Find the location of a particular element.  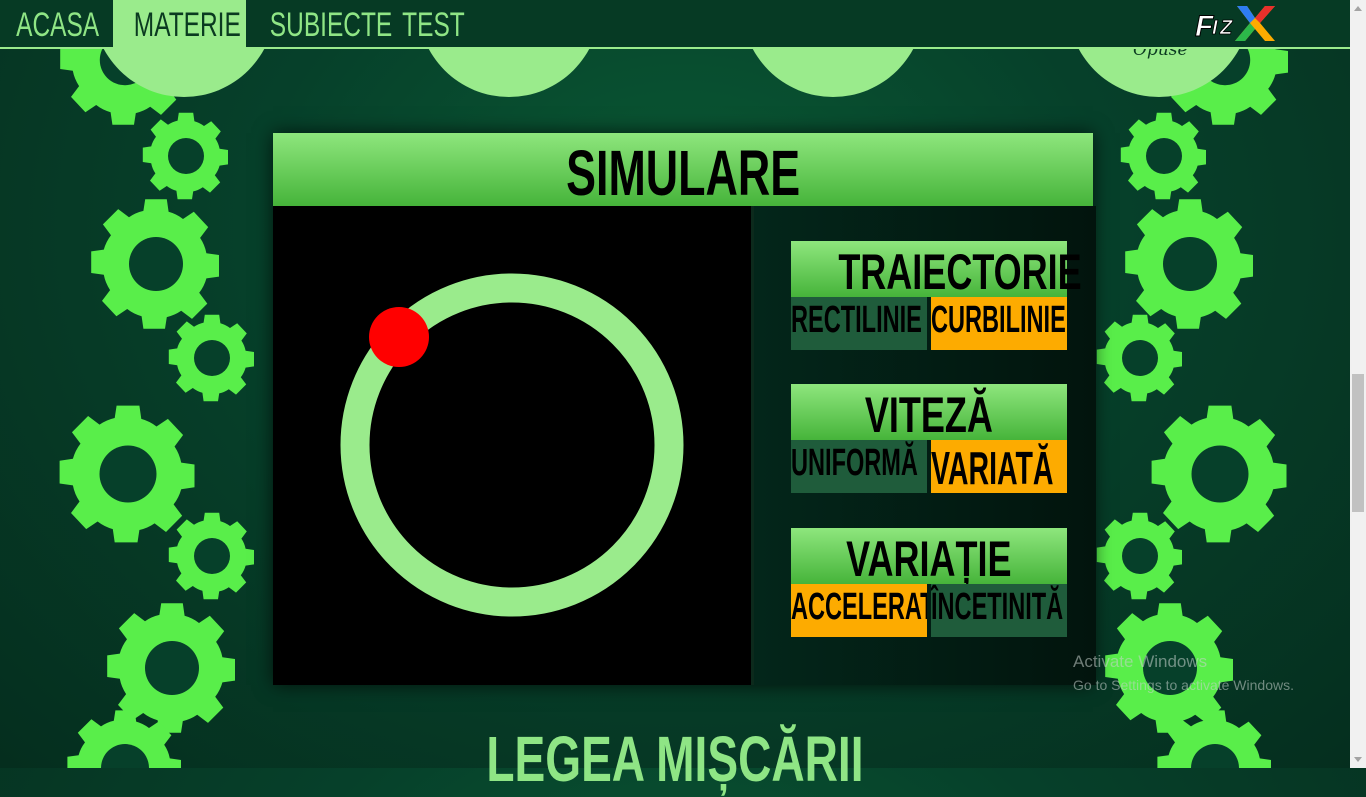

page-scrollbar is located at coordinates (1358, 384).